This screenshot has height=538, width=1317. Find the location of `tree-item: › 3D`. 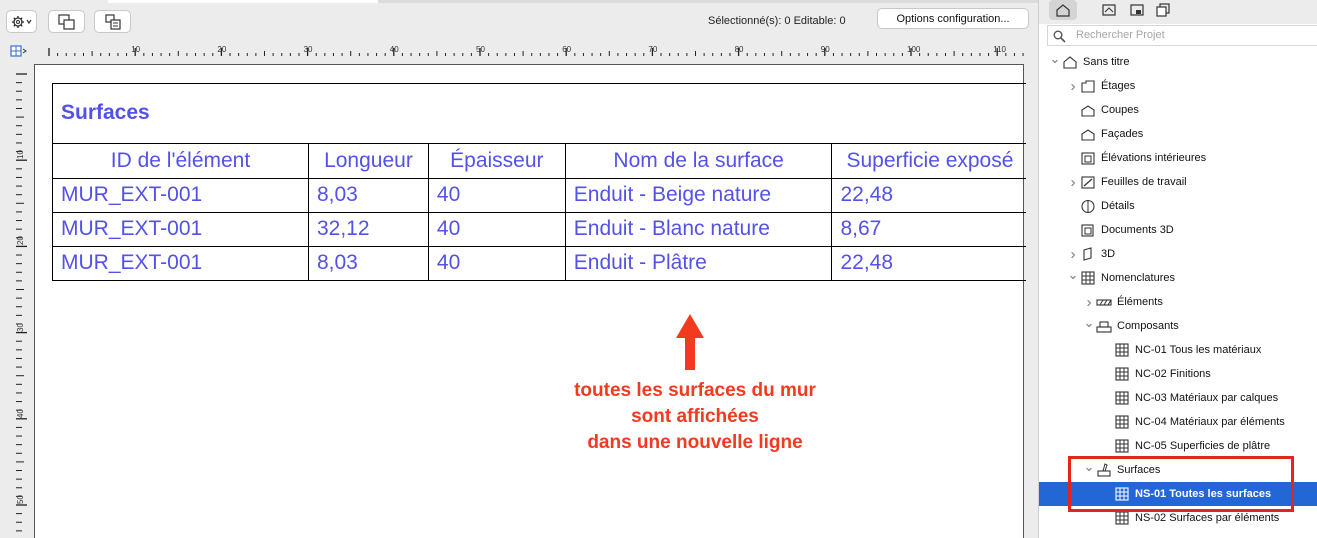

tree-item: › 3D is located at coordinates (1178, 254).